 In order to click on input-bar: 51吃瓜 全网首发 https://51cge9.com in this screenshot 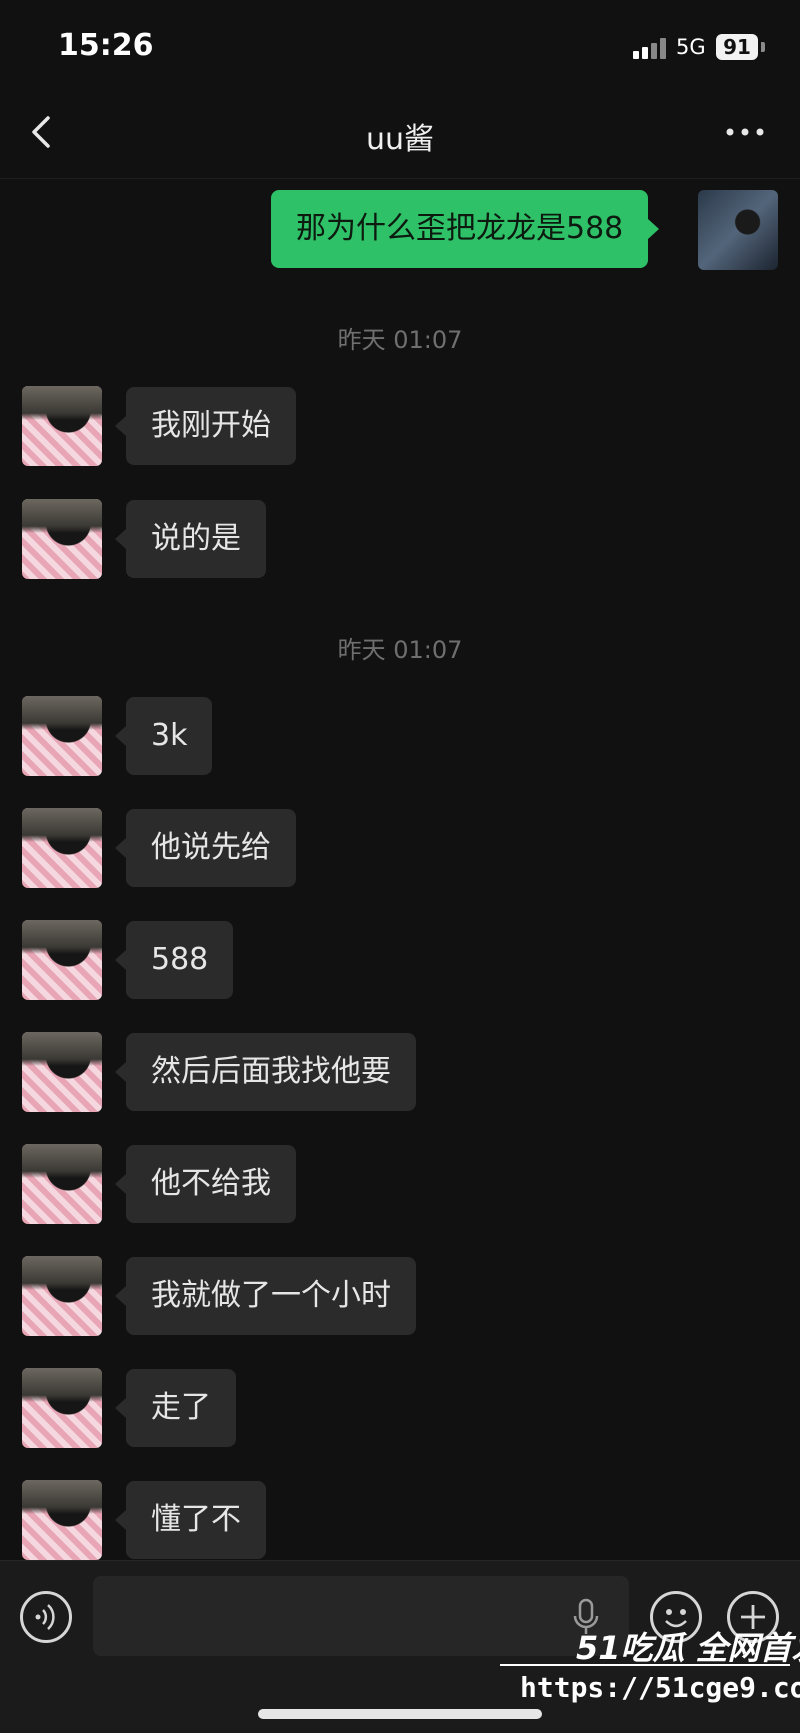, I will do `click(400, 1646)`.